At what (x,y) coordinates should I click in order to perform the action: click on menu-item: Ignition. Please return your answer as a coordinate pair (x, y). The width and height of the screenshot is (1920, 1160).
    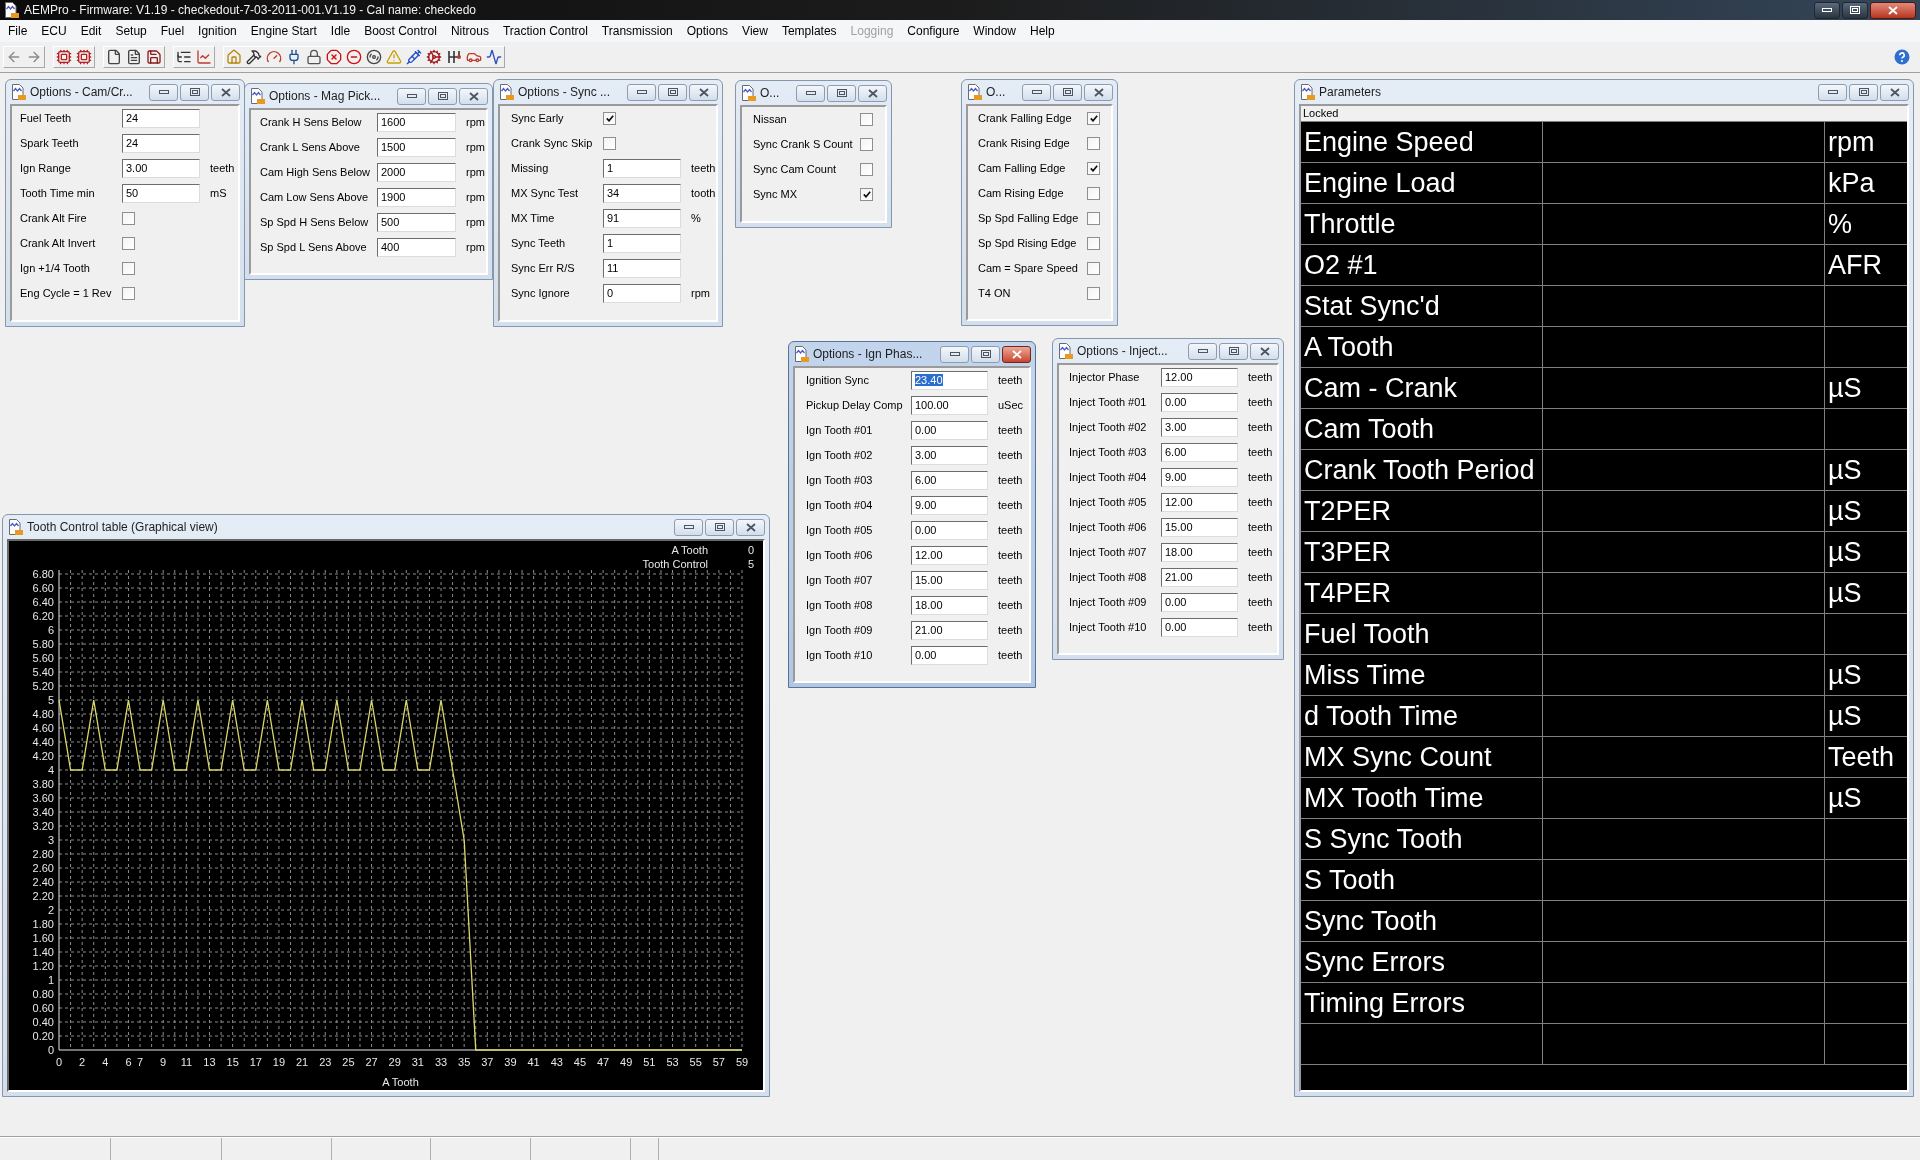
    Looking at the image, I should click on (217, 31).